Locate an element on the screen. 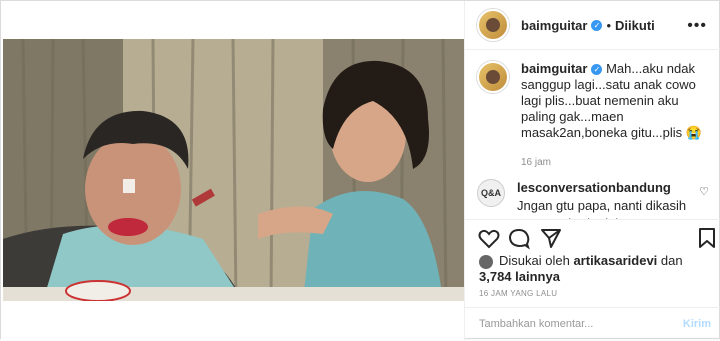  post-header: baimguitar ✓ • Diikuti ••• is located at coordinates (592, 25).